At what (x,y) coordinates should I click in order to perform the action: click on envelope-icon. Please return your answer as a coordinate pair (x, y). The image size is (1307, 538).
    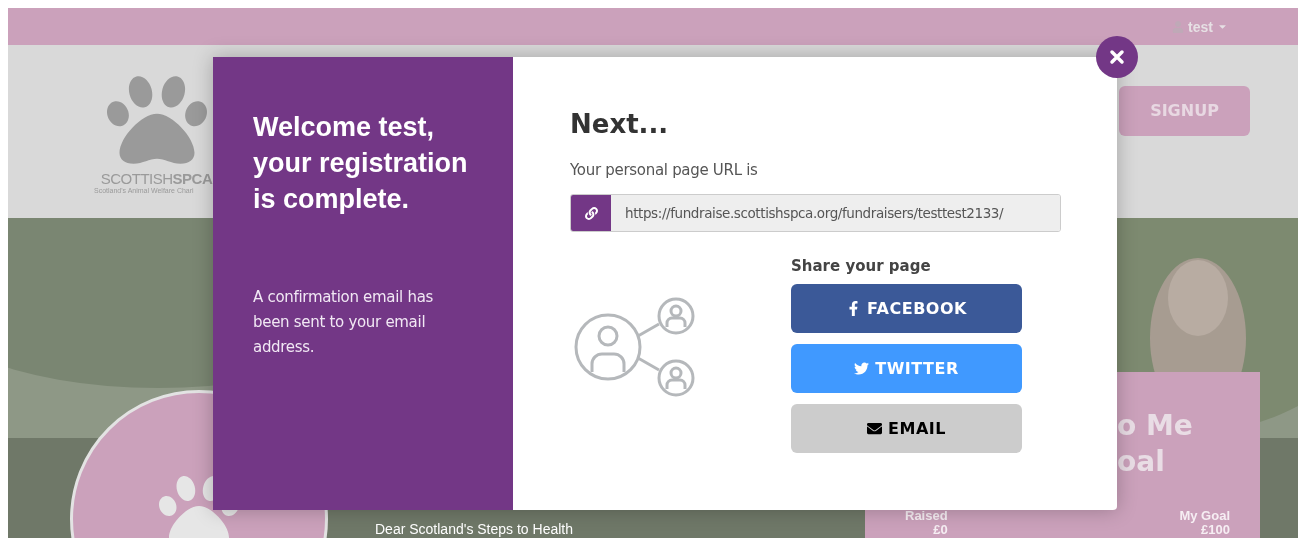
    Looking at the image, I should click on (875, 428).